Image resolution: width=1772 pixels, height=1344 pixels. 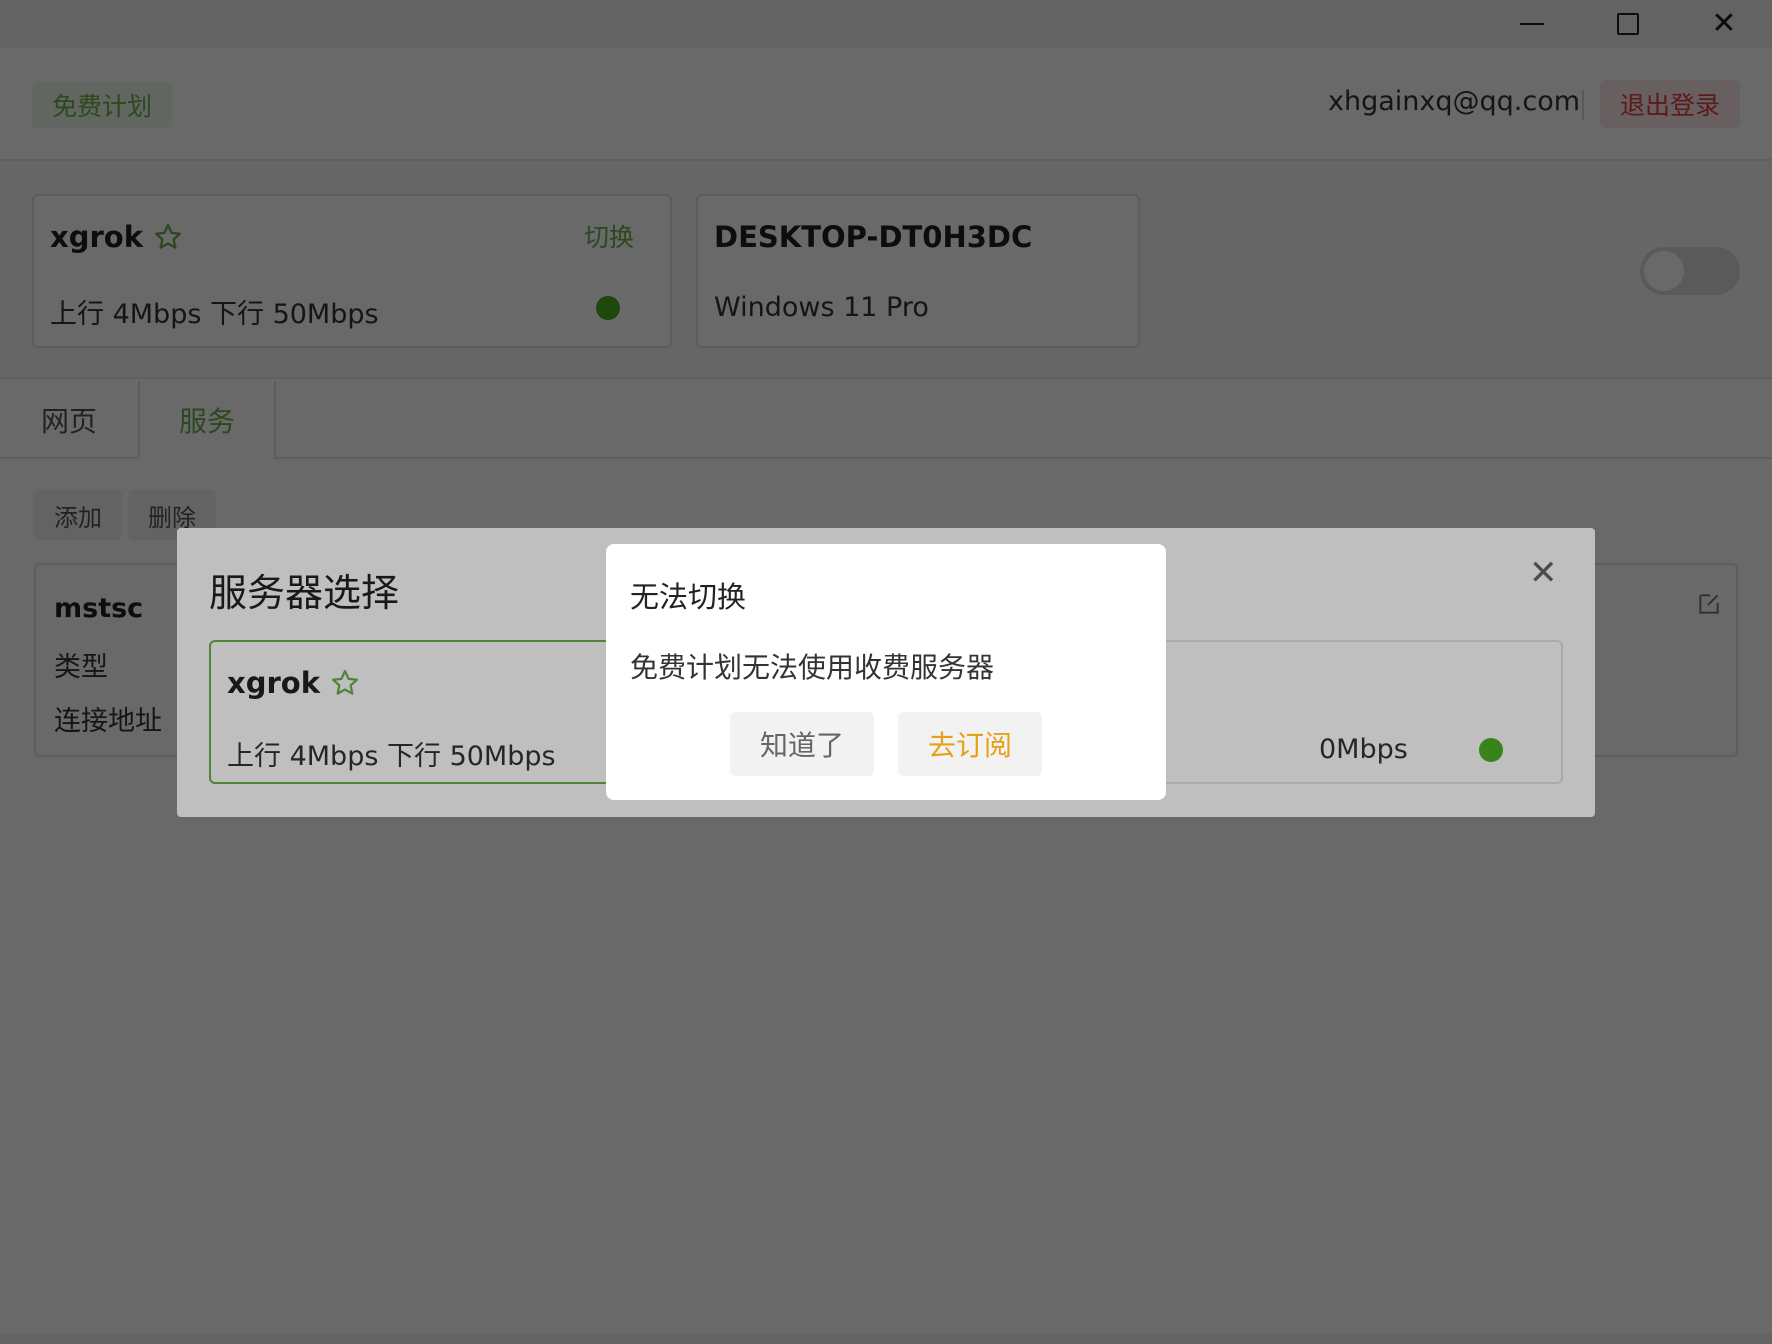 I want to click on alert-message: 免费计划无法使用收费服务器, so click(x=812, y=667).